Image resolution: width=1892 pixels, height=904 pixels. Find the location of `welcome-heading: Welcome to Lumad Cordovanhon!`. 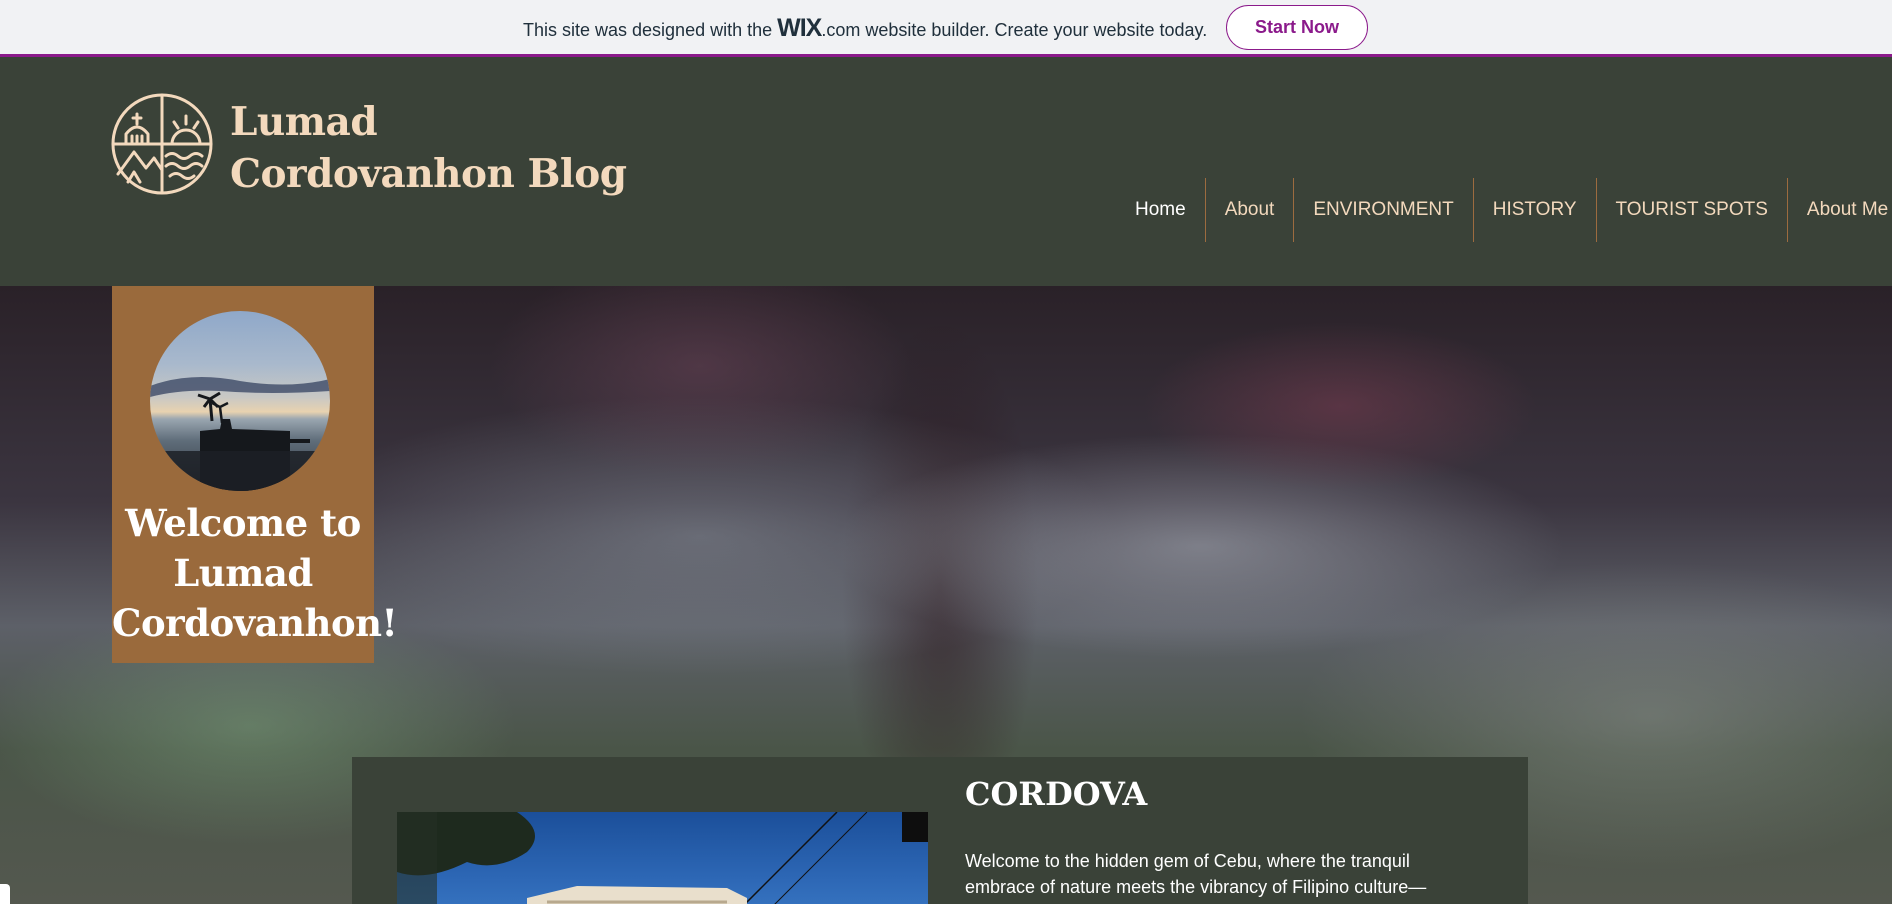

welcome-heading: Welcome to Lumad Cordovanhon! is located at coordinates (255, 573).